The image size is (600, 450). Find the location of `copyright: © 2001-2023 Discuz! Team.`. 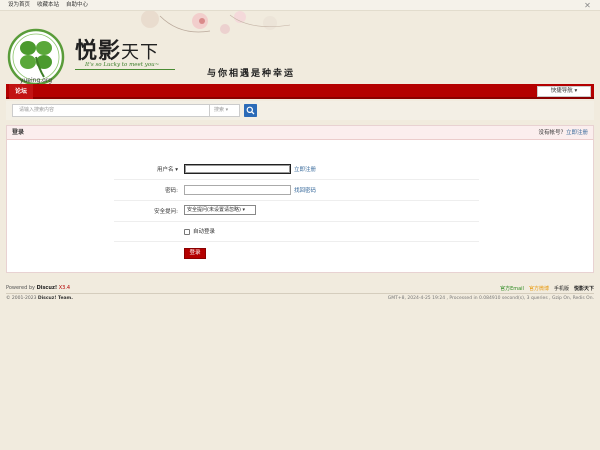

copyright: © 2001-2023 Discuz! Team. is located at coordinates (39, 298).